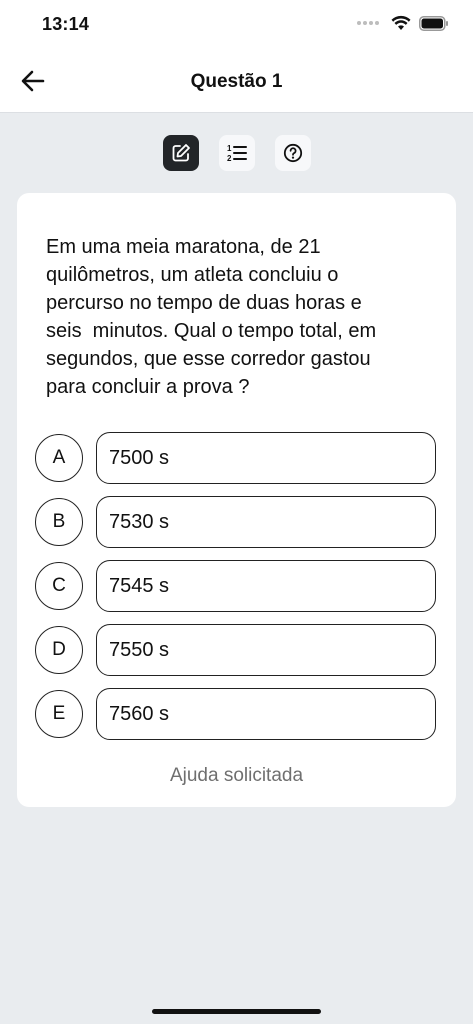 The height and width of the screenshot is (1024, 473). I want to click on option-letter: A, so click(59, 458).